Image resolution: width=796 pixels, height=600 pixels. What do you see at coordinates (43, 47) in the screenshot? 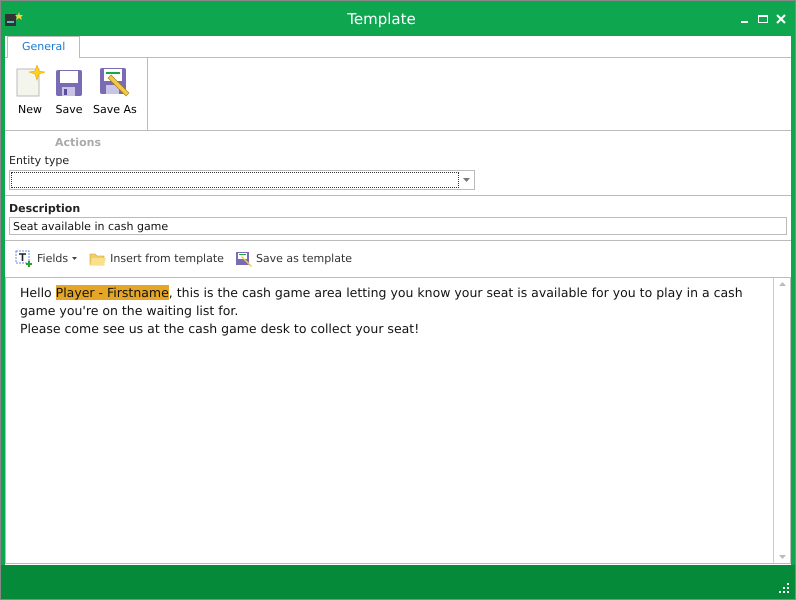
I see `tab: General` at bounding box center [43, 47].